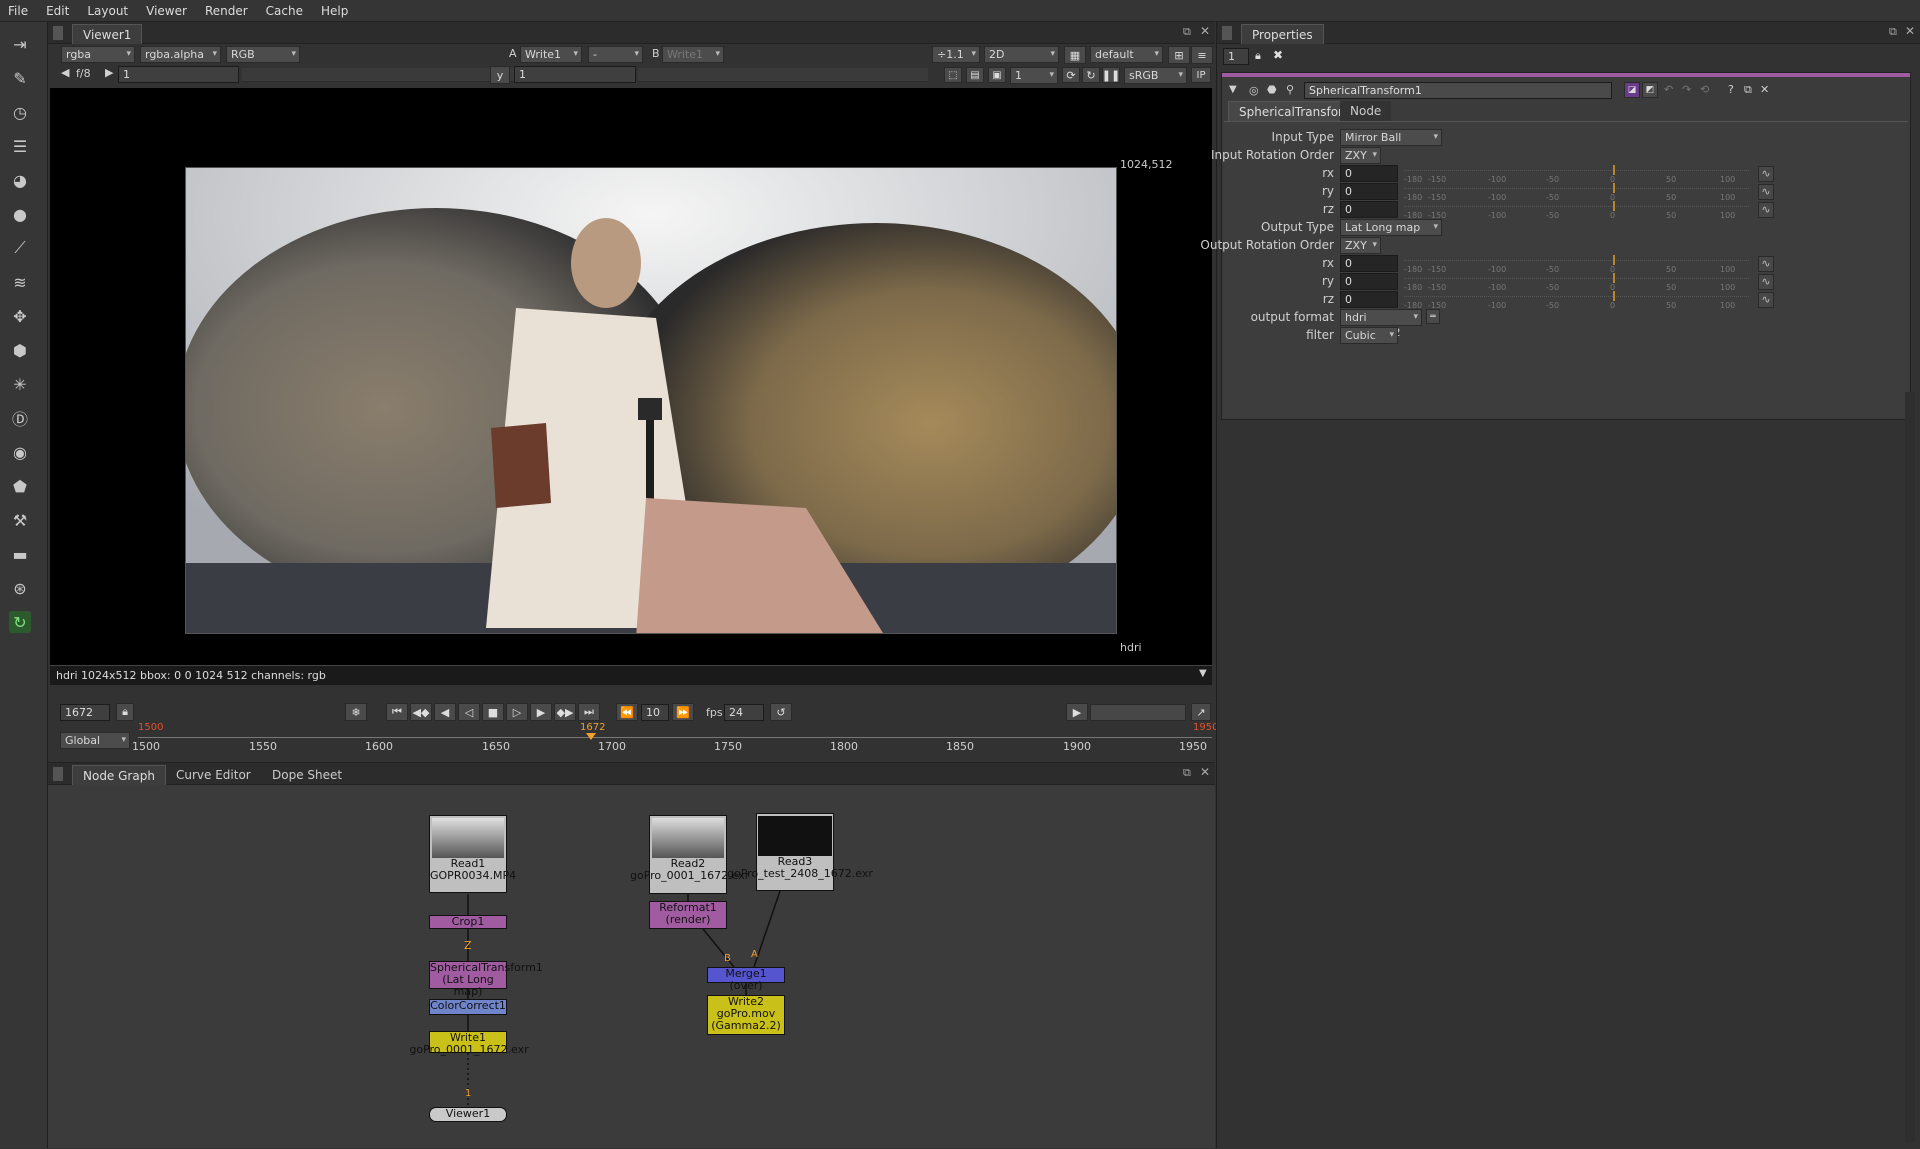 The image size is (1920, 1149). I want to click on grid-overlay-icon: ⊞, so click(1179, 55).